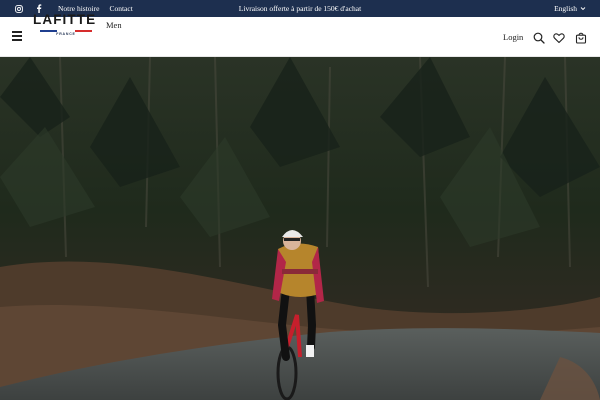  I want to click on nav-link-contact: Contact, so click(120, 8).